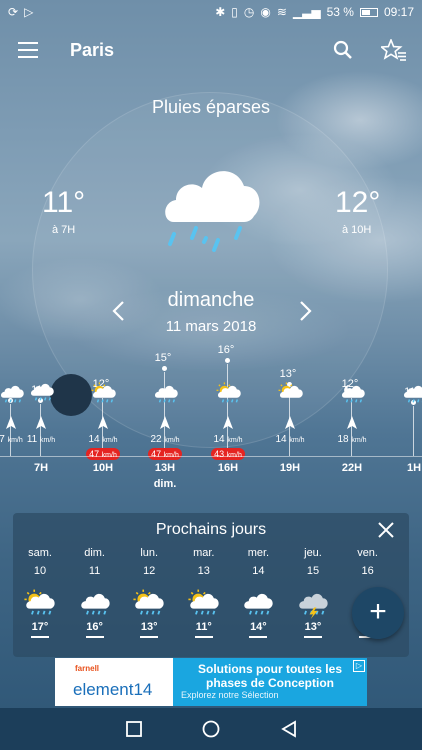  Describe the element at coordinates (249, 12) in the screenshot. I see `alarm-icon: ◷` at that location.